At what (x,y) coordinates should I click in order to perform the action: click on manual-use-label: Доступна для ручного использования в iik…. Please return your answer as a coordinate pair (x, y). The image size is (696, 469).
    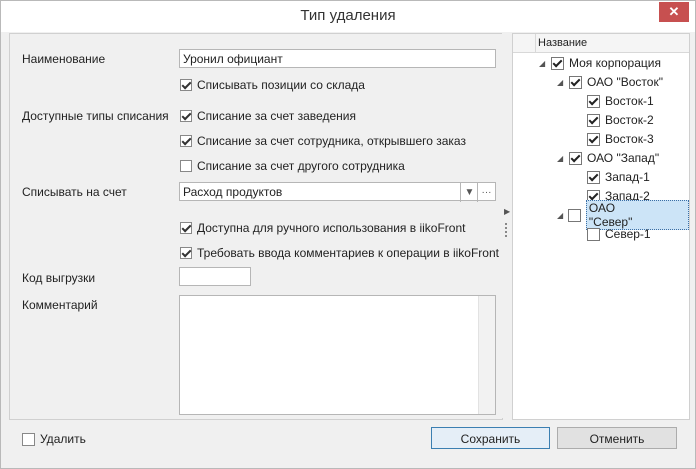
    Looking at the image, I should click on (331, 228).